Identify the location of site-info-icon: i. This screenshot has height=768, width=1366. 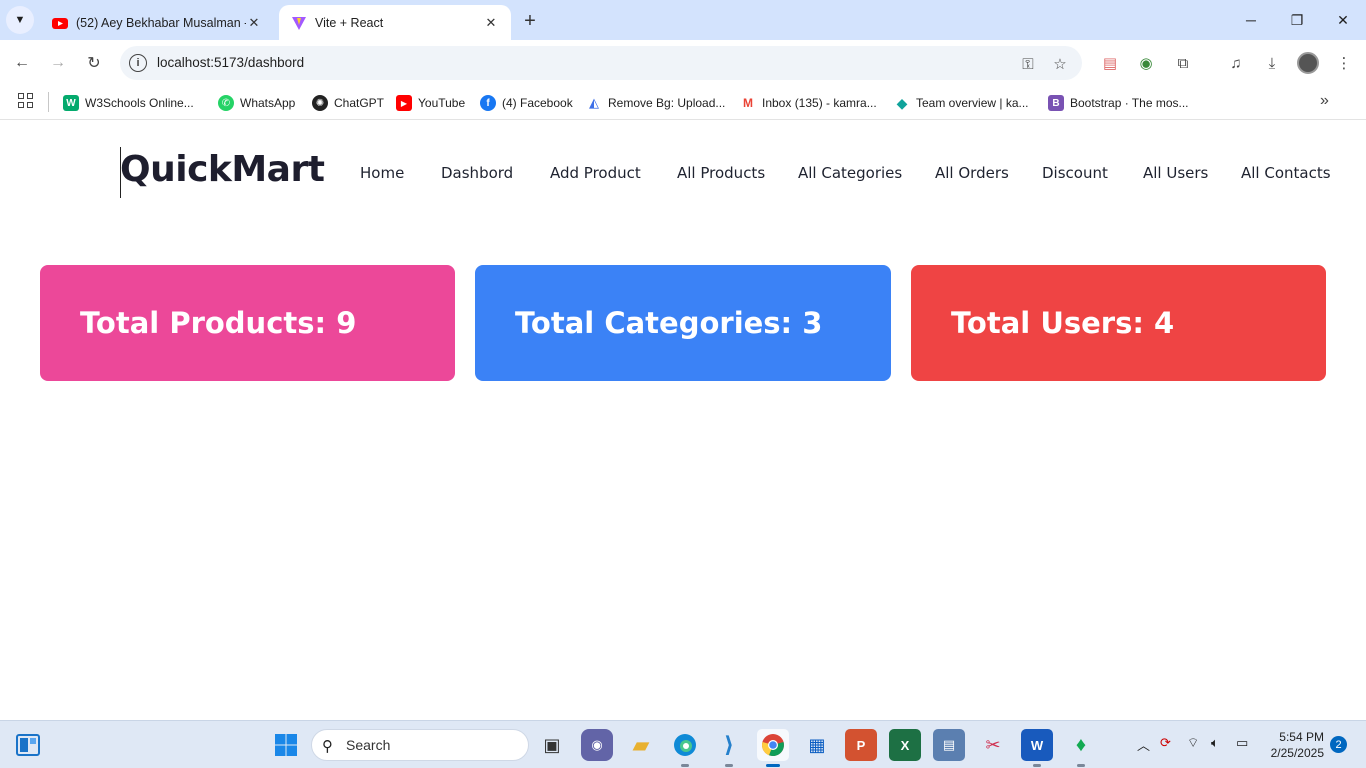
(138, 63).